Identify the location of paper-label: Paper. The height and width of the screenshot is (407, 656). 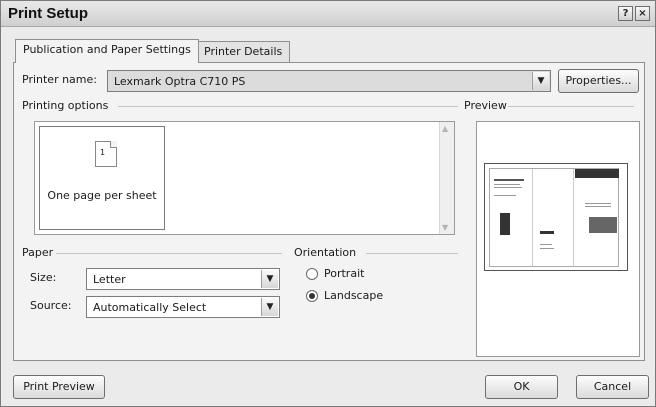
(38, 252).